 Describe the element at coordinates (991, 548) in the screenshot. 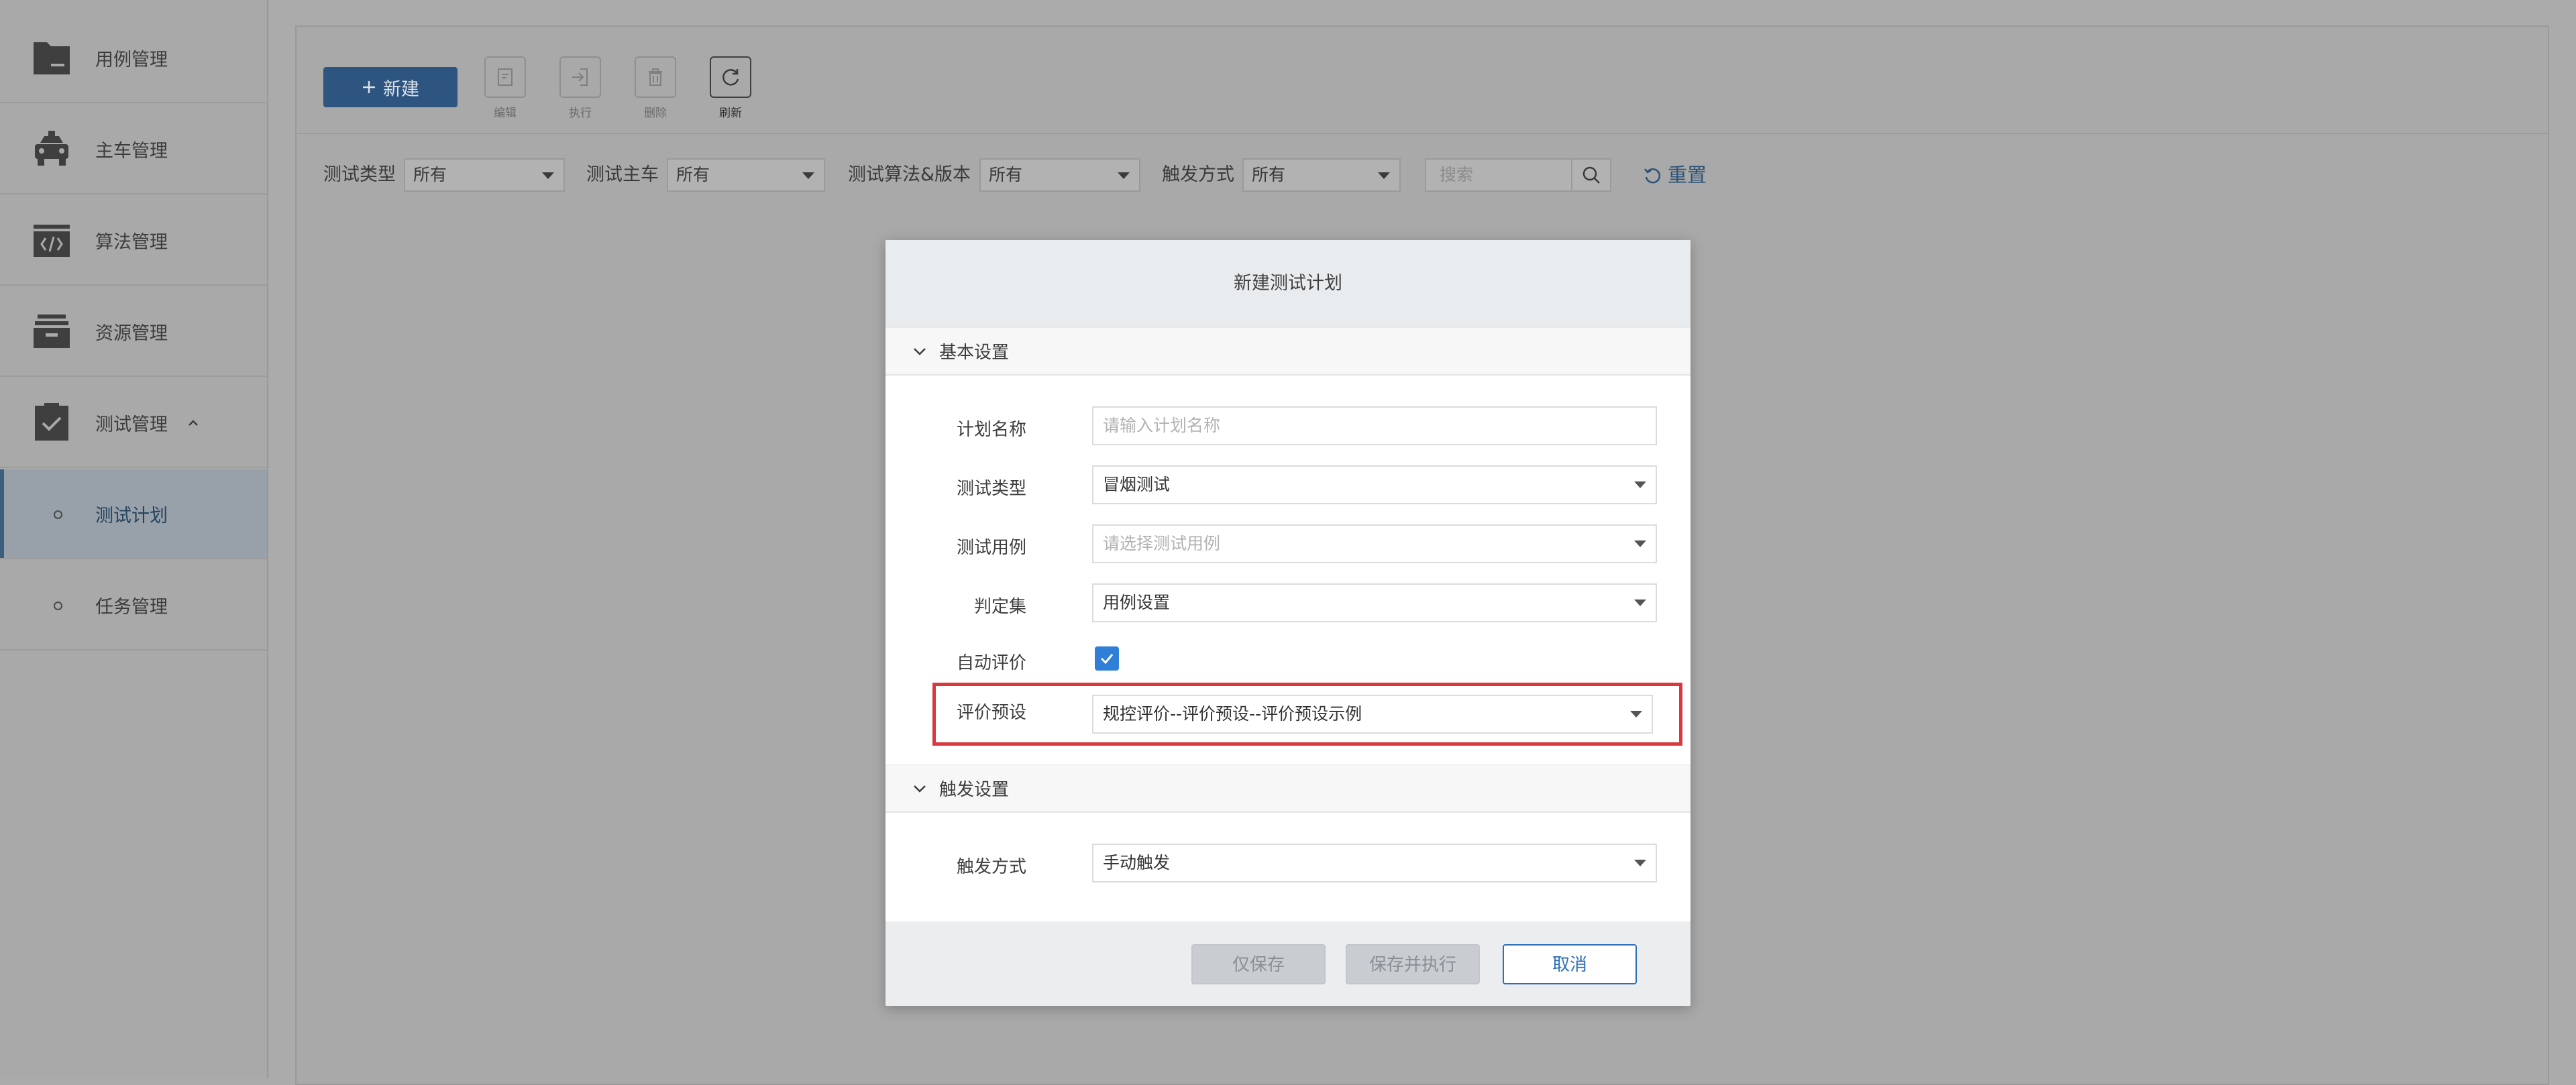

I see `test-case-label: 测试用例` at that location.